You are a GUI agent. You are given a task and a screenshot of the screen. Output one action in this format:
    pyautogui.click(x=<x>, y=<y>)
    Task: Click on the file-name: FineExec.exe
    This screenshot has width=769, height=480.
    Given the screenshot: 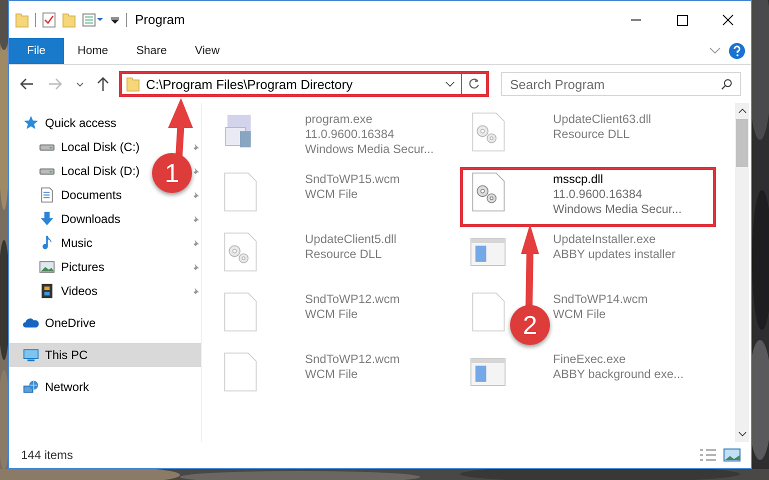 What is the action you would take?
    pyautogui.click(x=590, y=359)
    